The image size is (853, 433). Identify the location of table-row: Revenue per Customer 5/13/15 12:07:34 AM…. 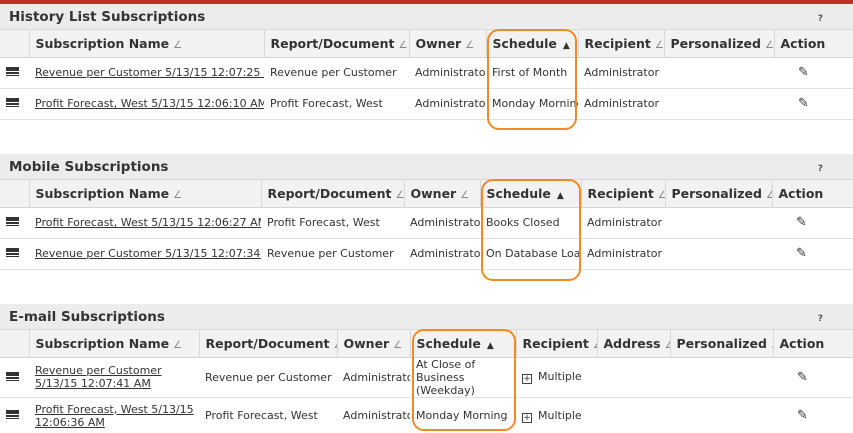
(426, 254).